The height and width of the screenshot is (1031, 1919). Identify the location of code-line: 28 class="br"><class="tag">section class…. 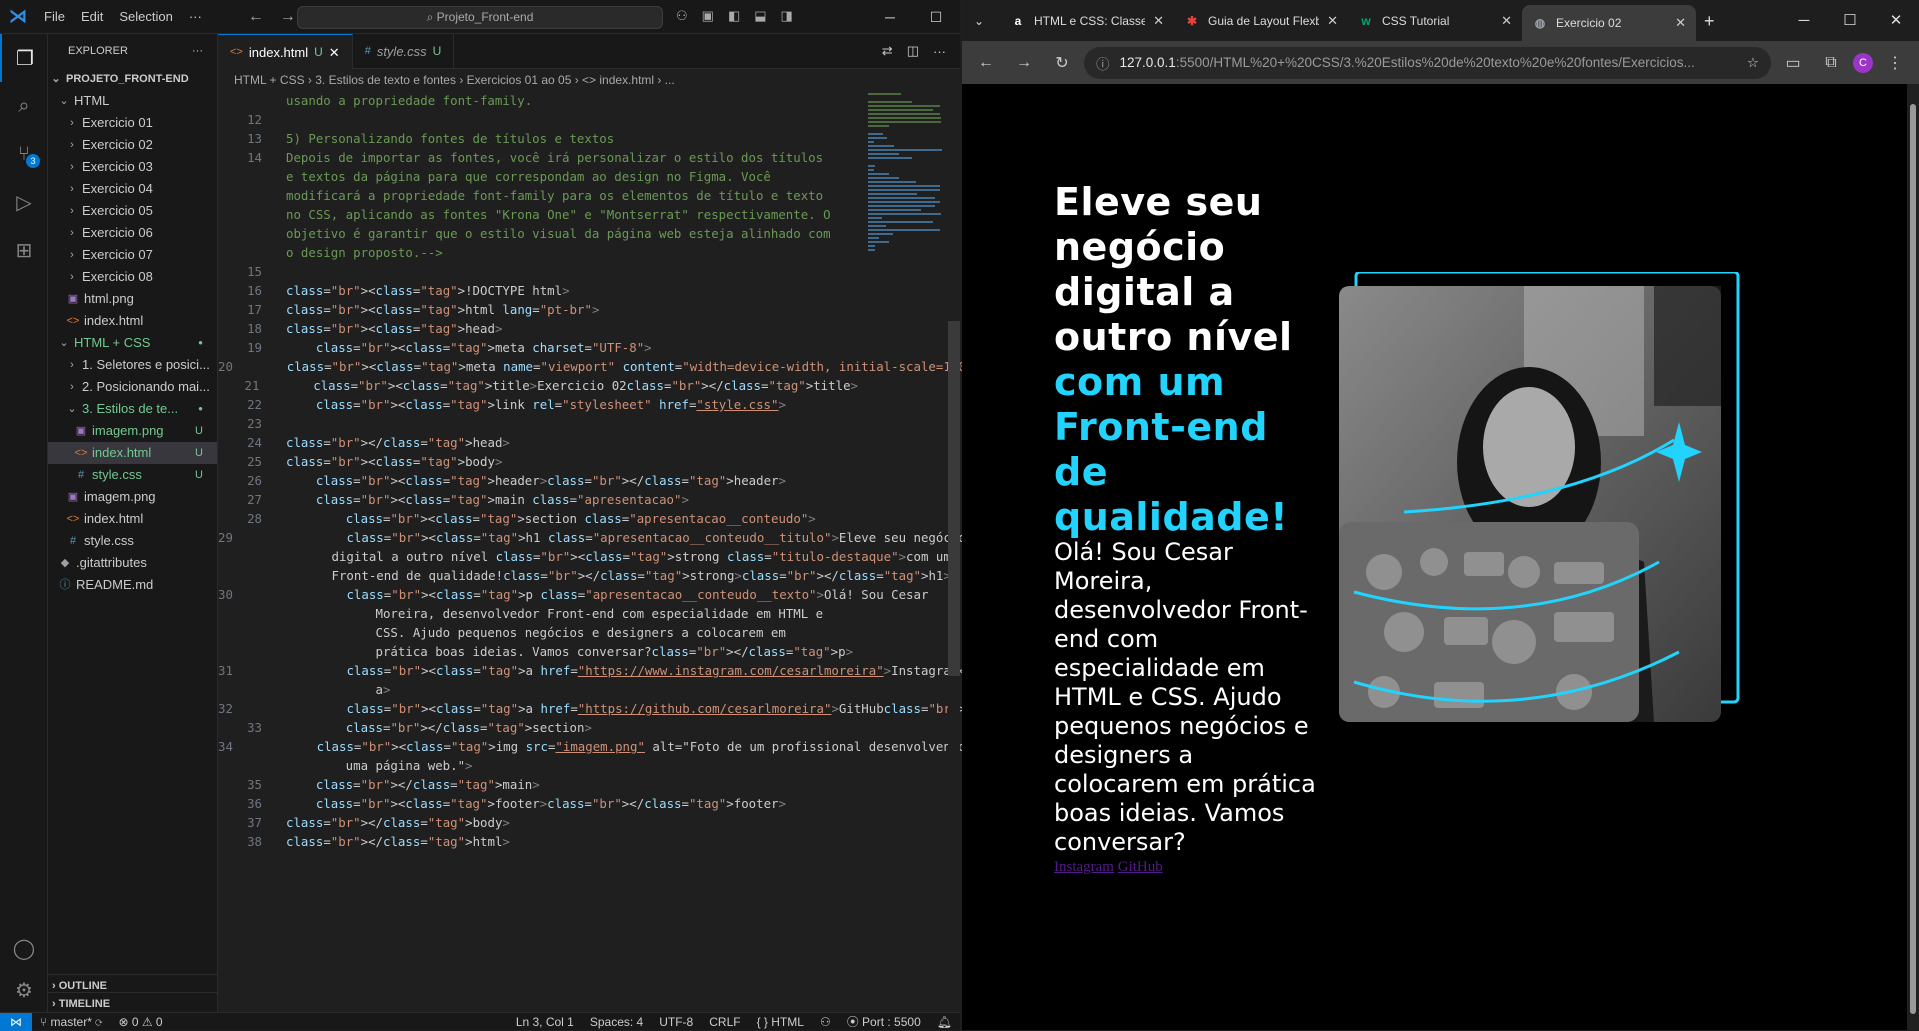
(538, 518).